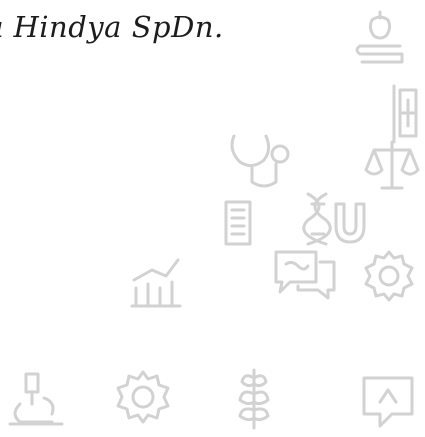 This screenshot has width=425, height=437. Describe the element at coordinates (317, 219) in the screenshot. I see `dna-icon` at that location.